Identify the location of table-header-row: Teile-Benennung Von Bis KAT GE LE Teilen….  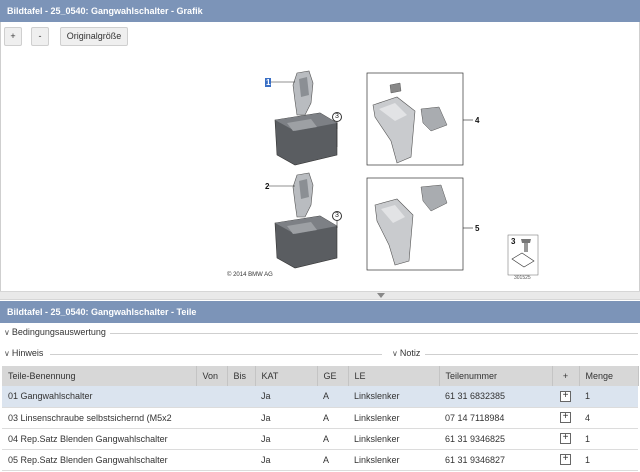
(320, 376).